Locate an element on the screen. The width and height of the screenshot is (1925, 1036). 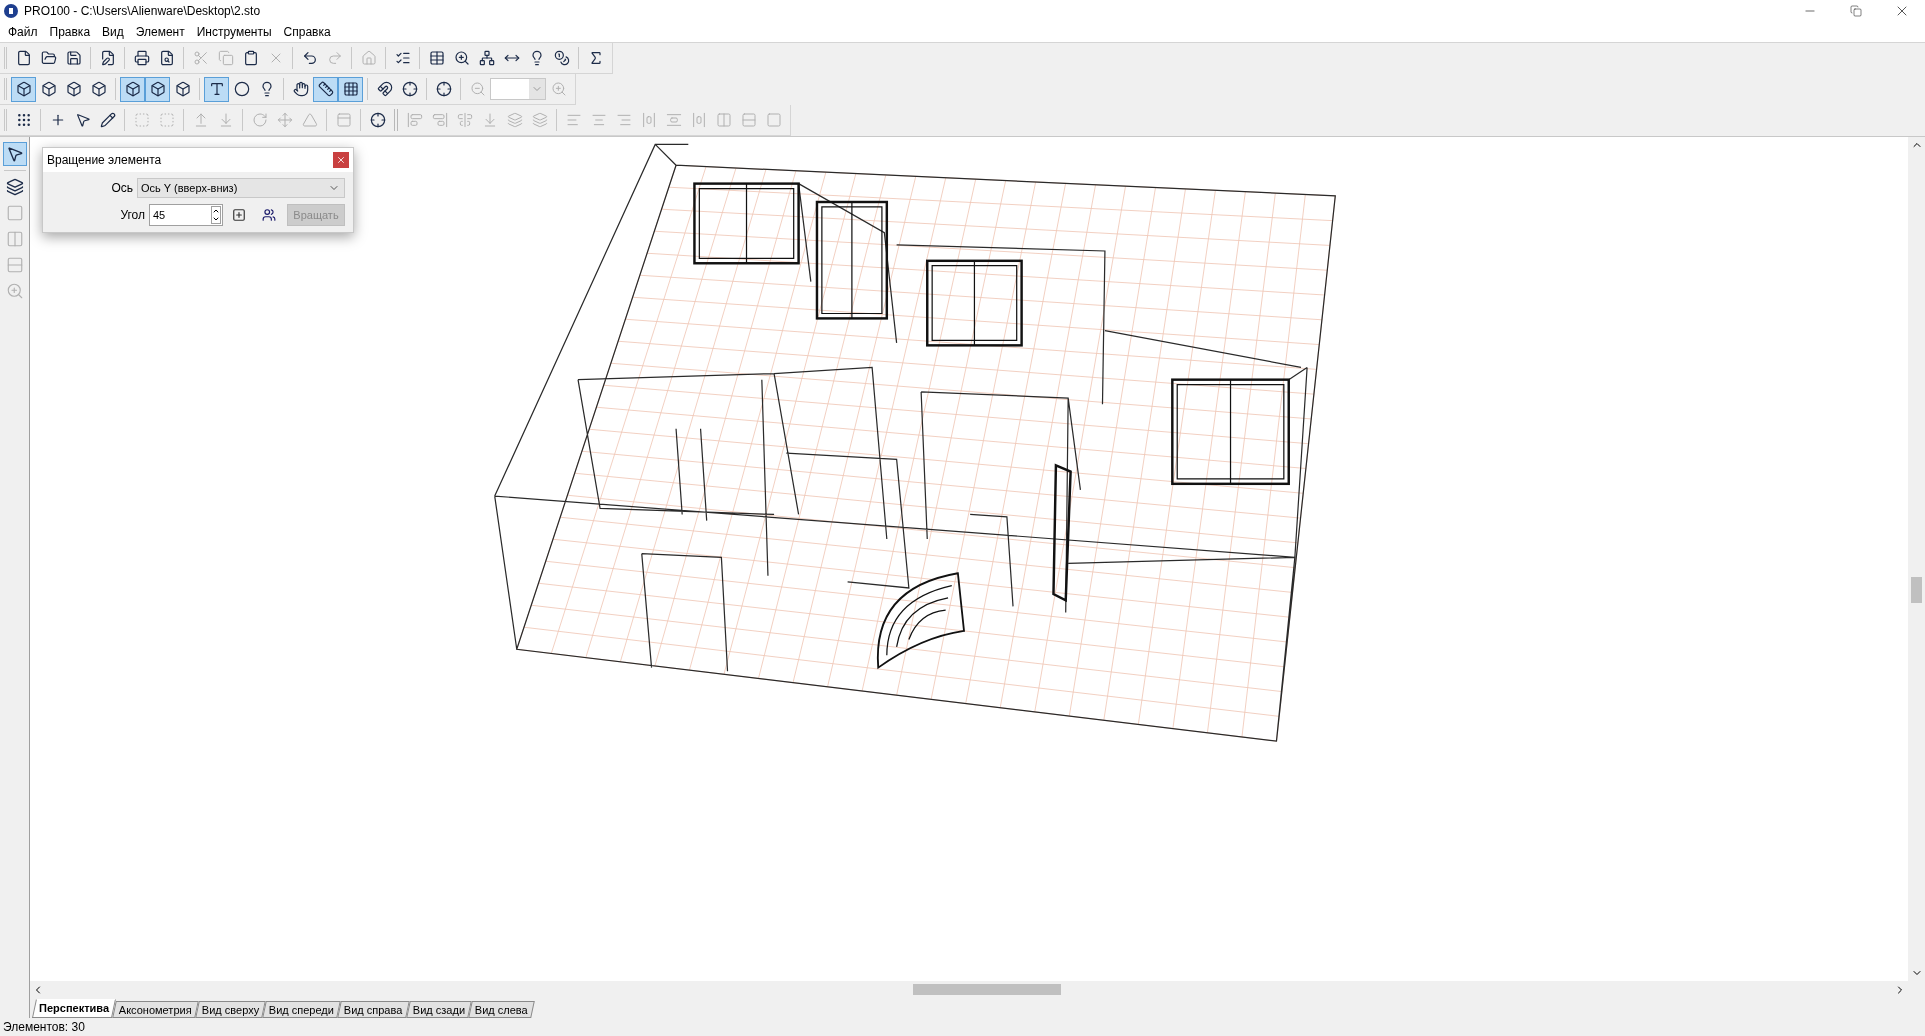
square-icon is located at coordinates (773, 120).